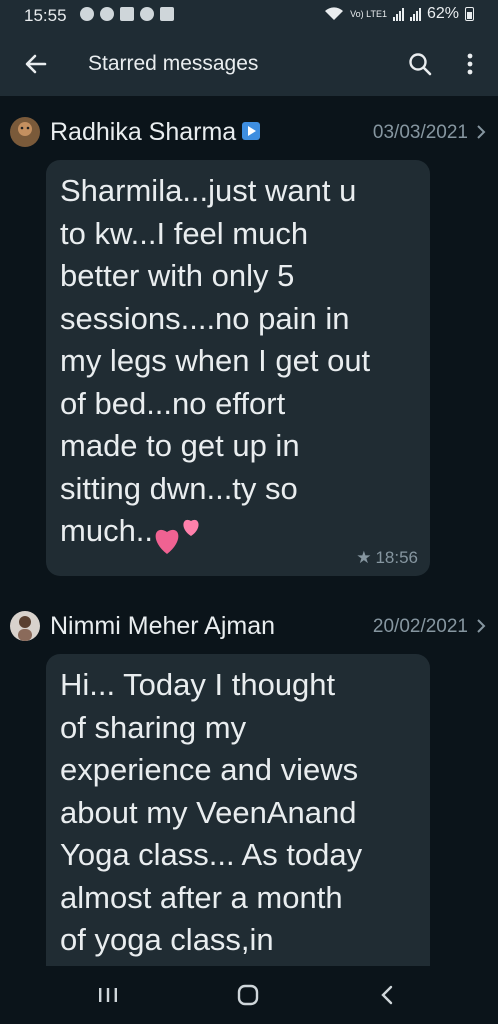  What do you see at coordinates (251, 131) in the screenshot?
I see `play-icon` at bounding box center [251, 131].